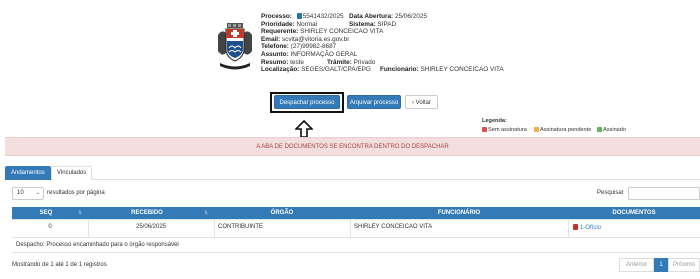 Image resolution: width=700 pixels, height=279 pixels. I want to click on document-link-label: 1-Ofício, so click(591, 228).